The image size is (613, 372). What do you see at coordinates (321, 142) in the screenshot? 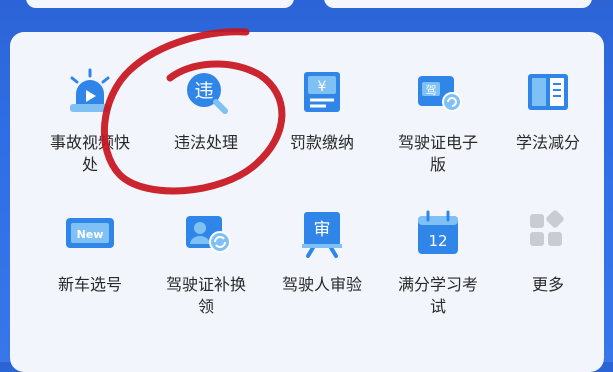
I see `service-label: 罚款缴纳` at bounding box center [321, 142].